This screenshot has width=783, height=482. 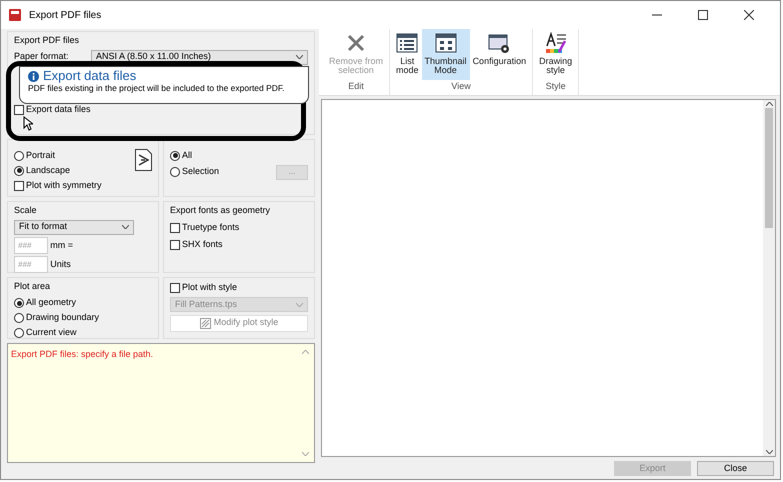 I want to click on radio-label: All geometry, so click(x=51, y=303).